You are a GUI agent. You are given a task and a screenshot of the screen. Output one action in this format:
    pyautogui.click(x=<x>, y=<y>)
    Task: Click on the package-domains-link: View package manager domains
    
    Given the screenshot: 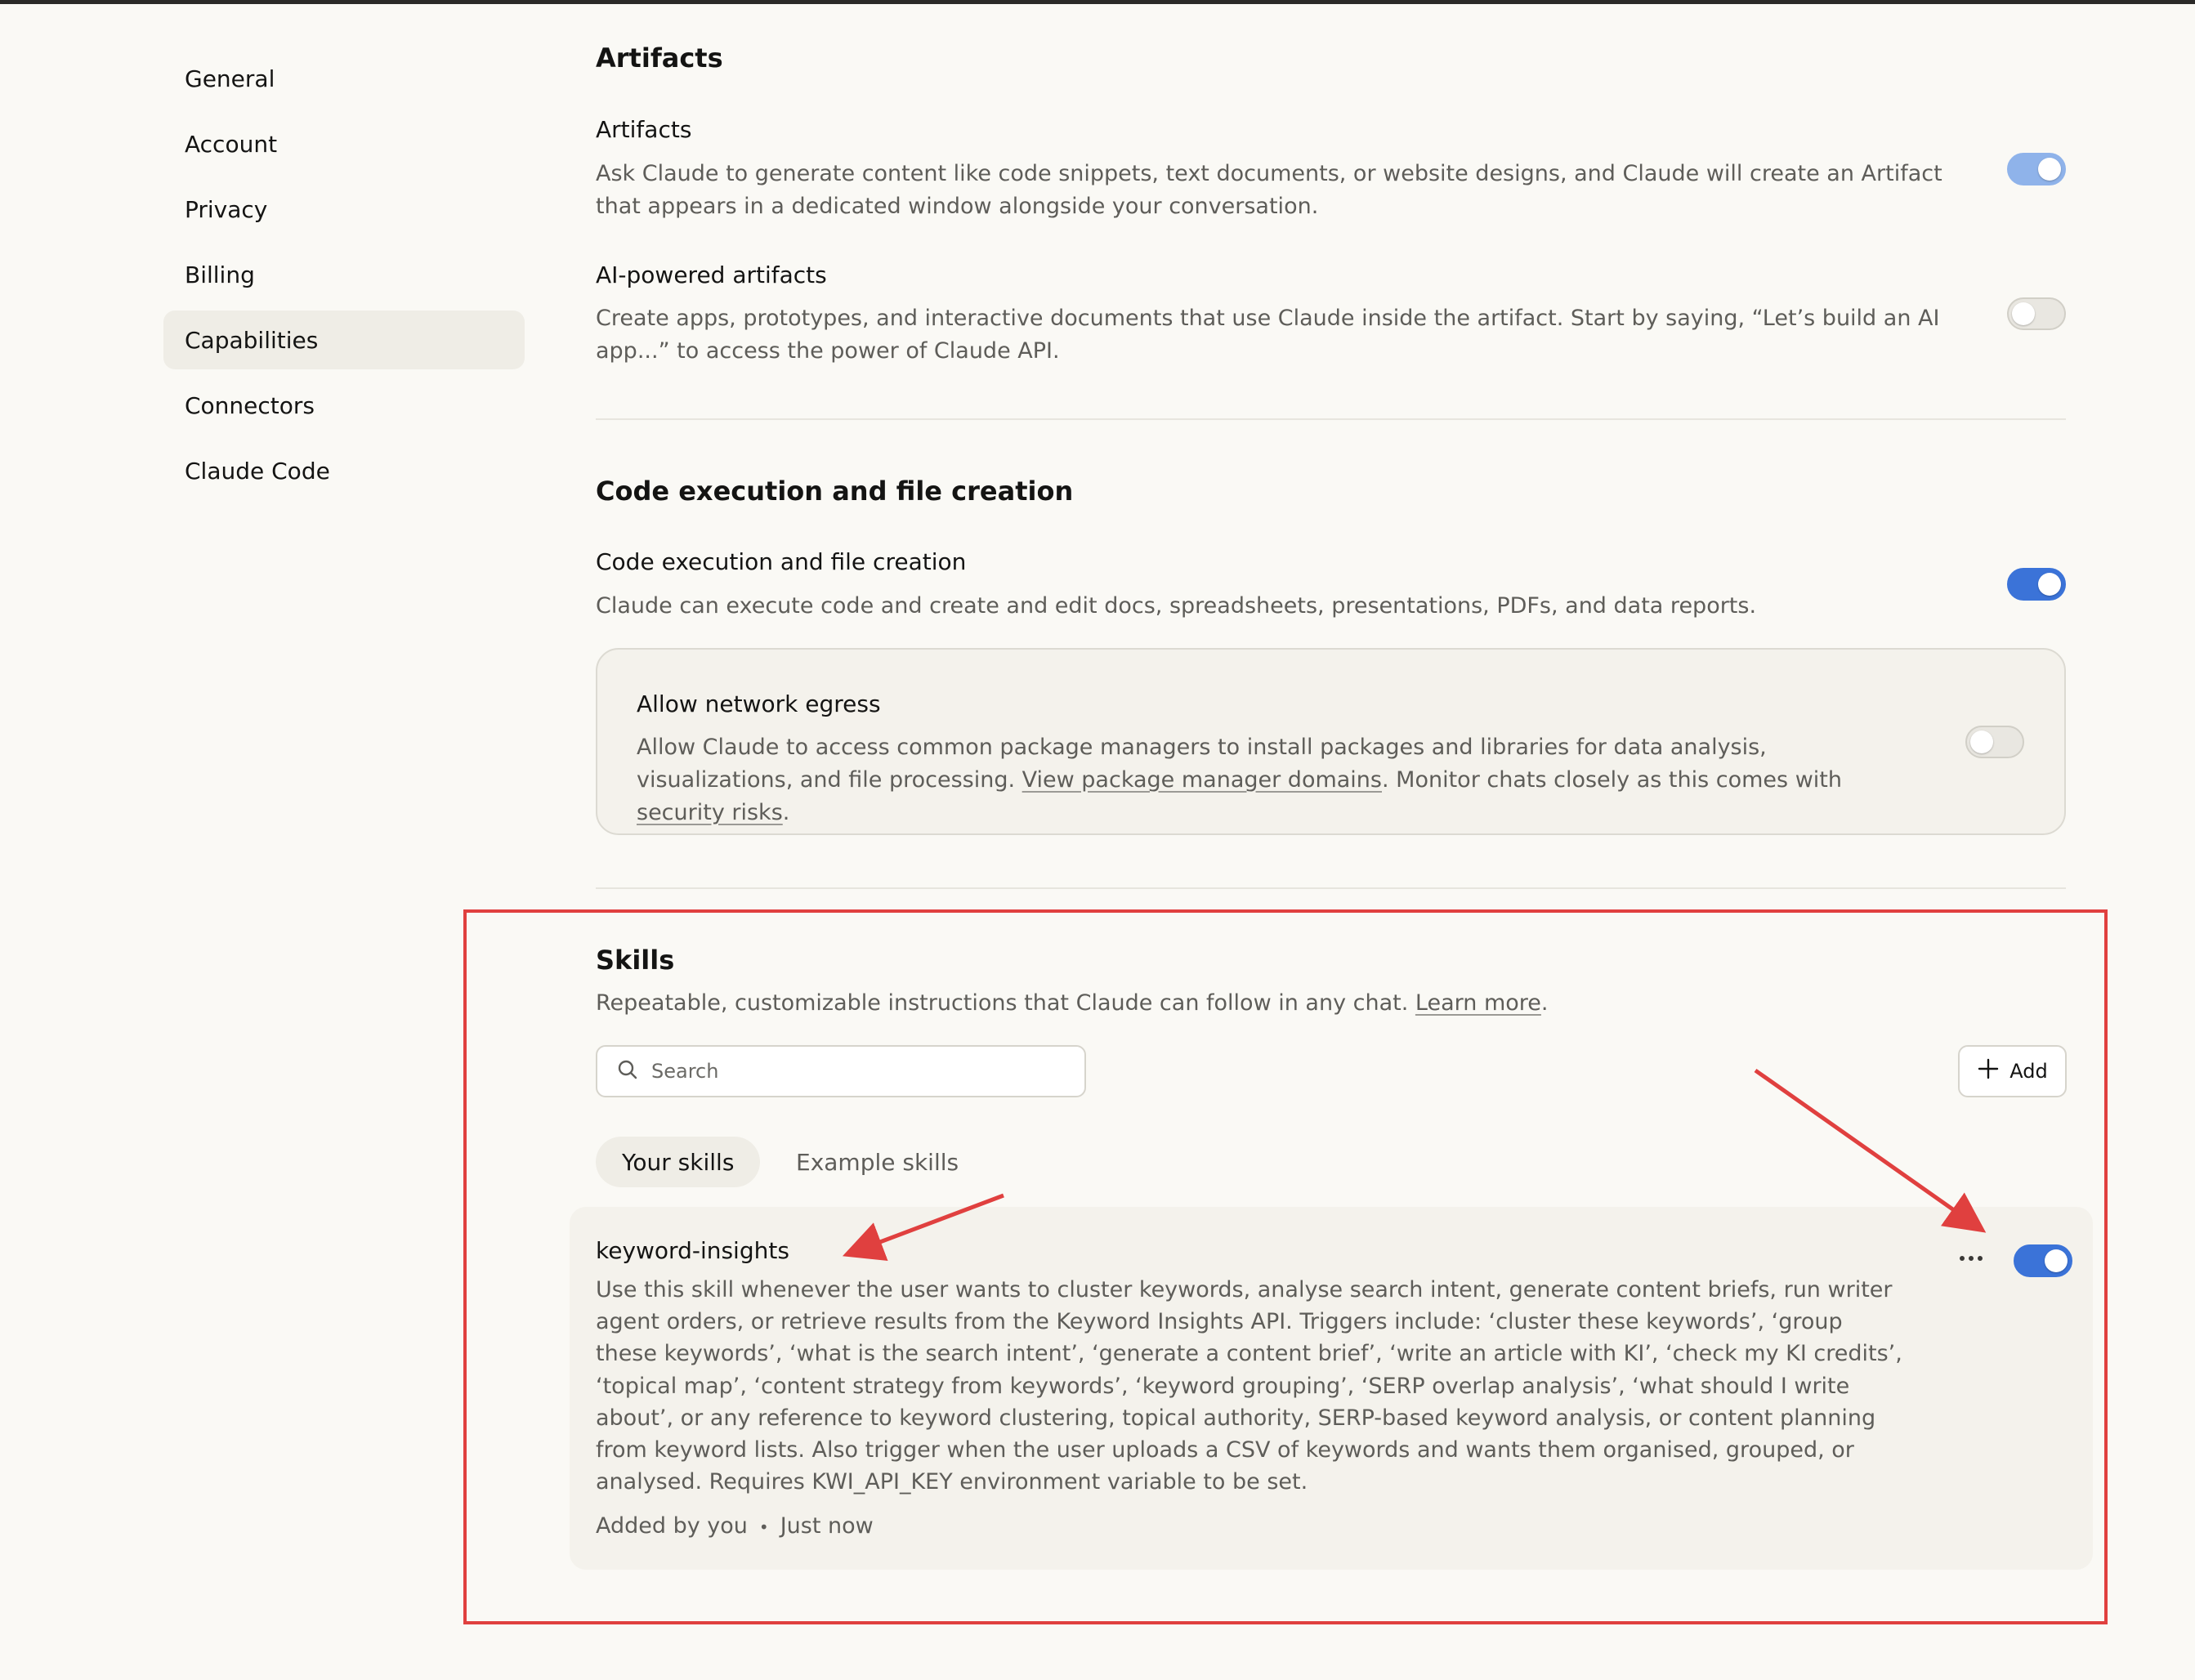 What is the action you would take?
    pyautogui.click(x=1202, y=780)
    